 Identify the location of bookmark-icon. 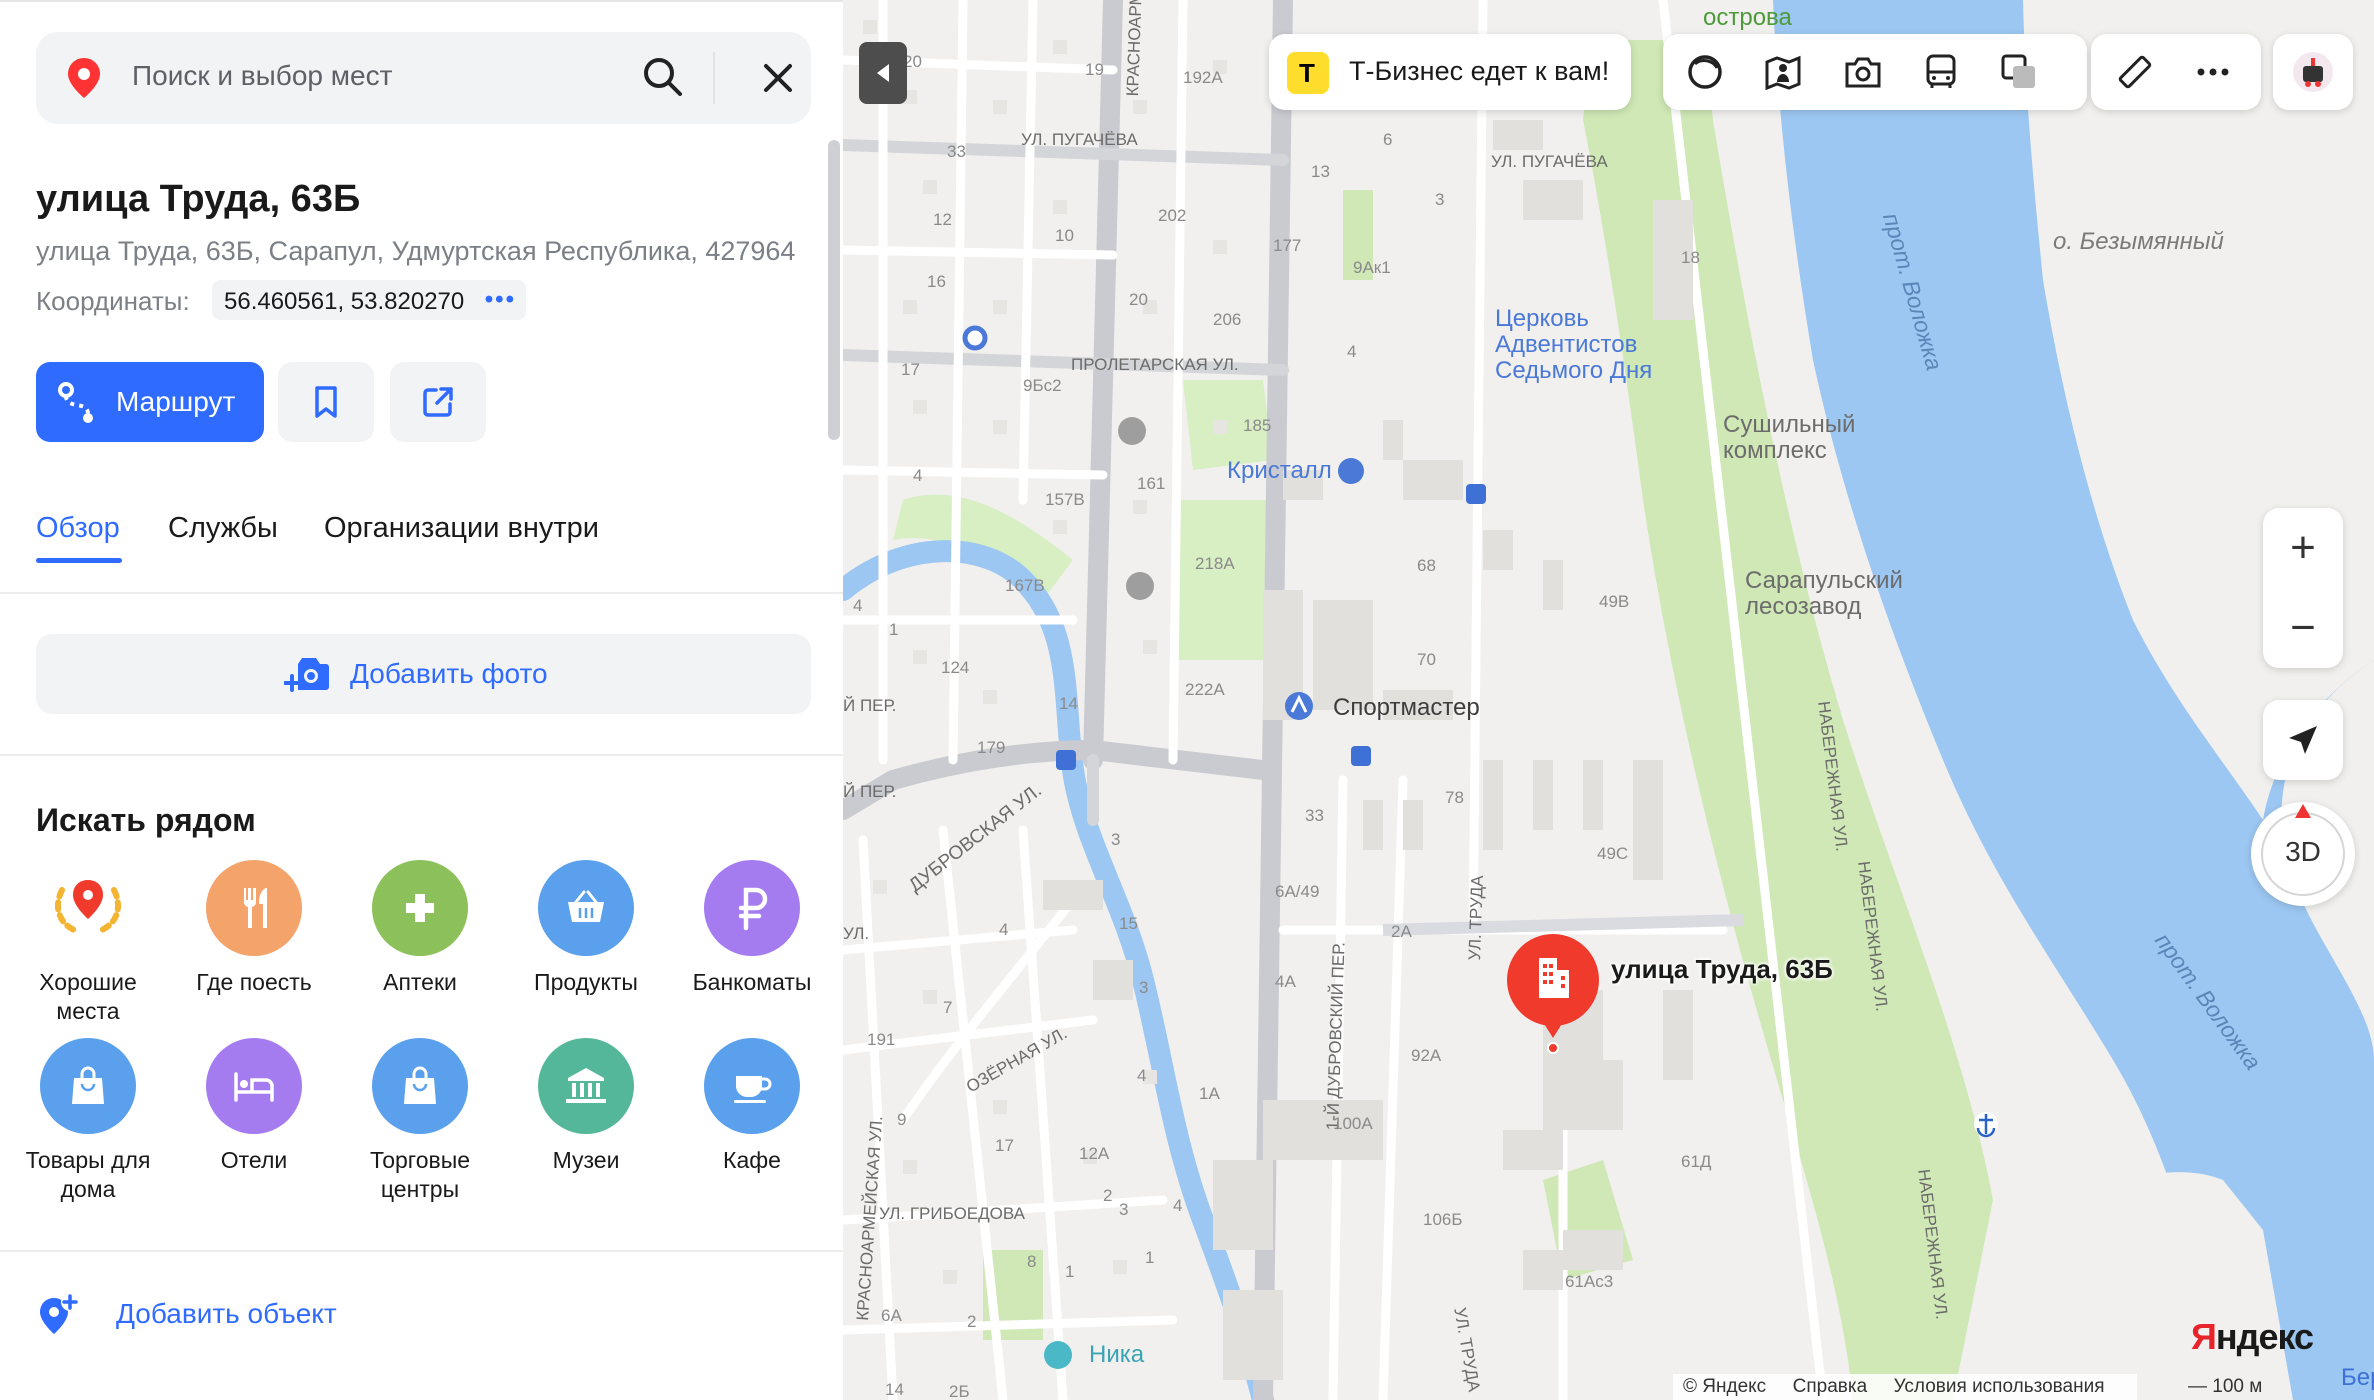
(326, 402).